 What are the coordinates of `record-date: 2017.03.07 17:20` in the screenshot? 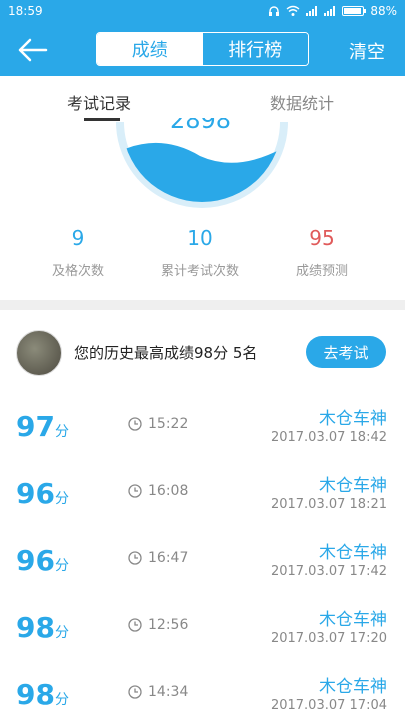 It's located at (328, 638).